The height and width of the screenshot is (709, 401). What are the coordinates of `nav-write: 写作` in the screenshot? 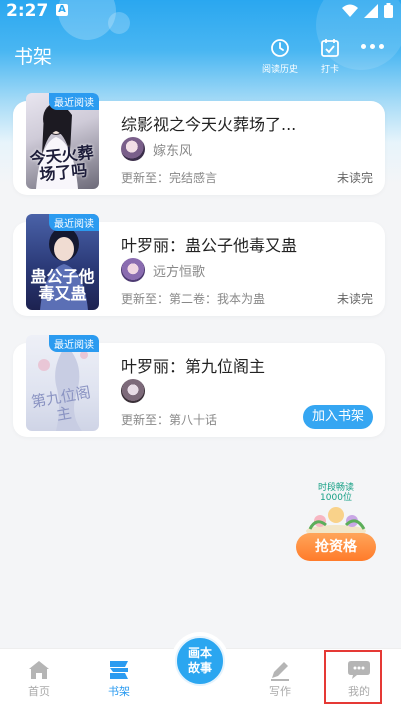 It's located at (280, 678).